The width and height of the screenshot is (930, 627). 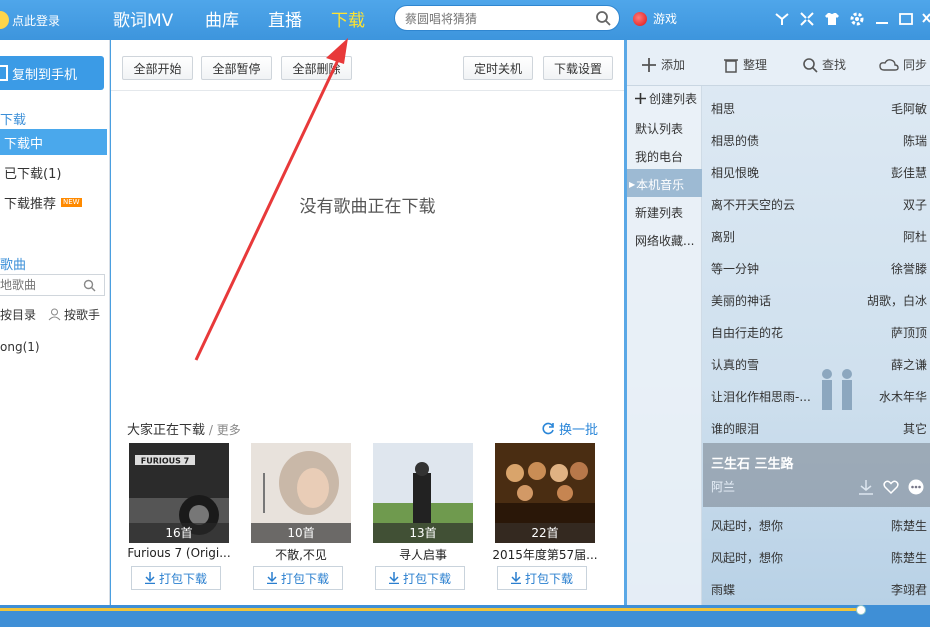 What do you see at coordinates (891, 487) in the screenshot?
I see `heart-icon` at bounding box center [891, 487].